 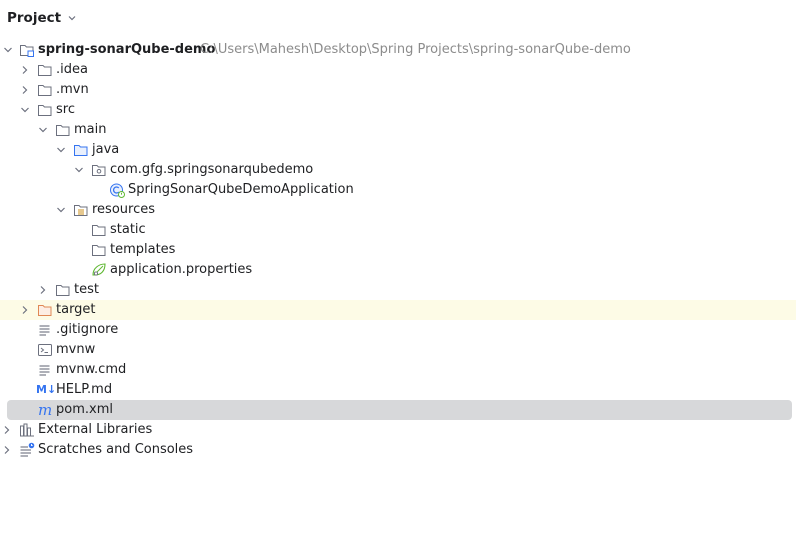 What do you see at coordinates (398, 390) in the screenshot?
I see `tree-item-help-md: M↓ HELP.md` at bounding box center [398, 390].